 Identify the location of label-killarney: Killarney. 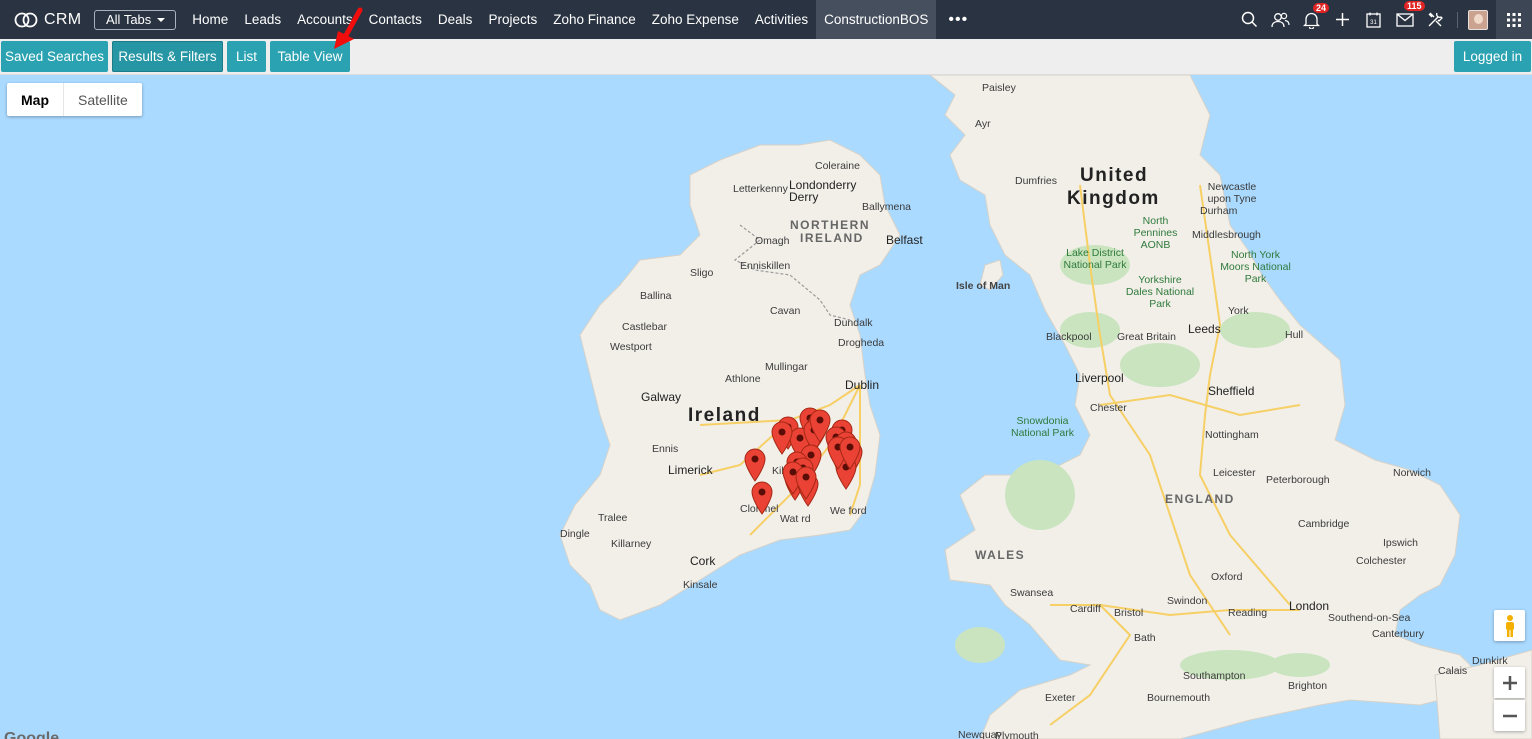
(631, 544).